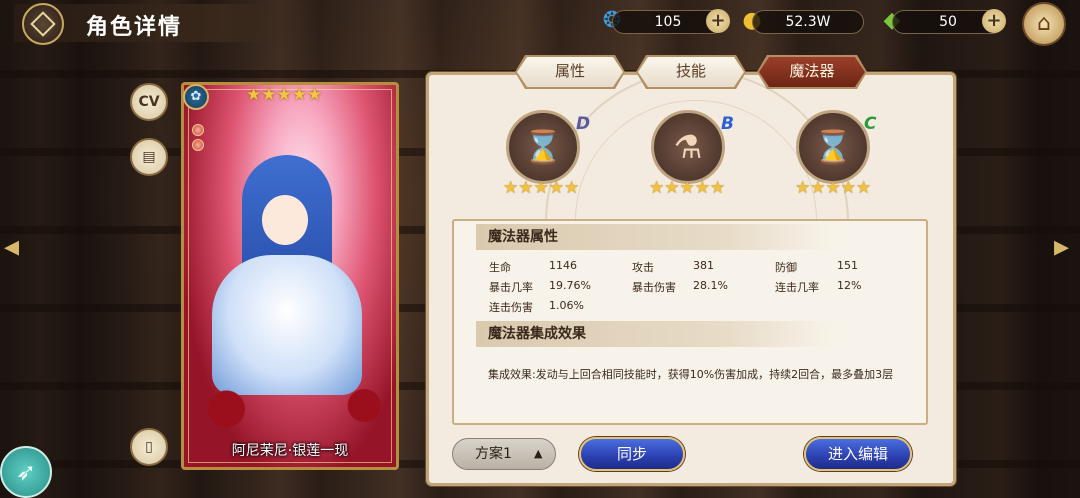  Describe the element at coordinates (285, 220) in the screenshot. I see `character-face` at that location.